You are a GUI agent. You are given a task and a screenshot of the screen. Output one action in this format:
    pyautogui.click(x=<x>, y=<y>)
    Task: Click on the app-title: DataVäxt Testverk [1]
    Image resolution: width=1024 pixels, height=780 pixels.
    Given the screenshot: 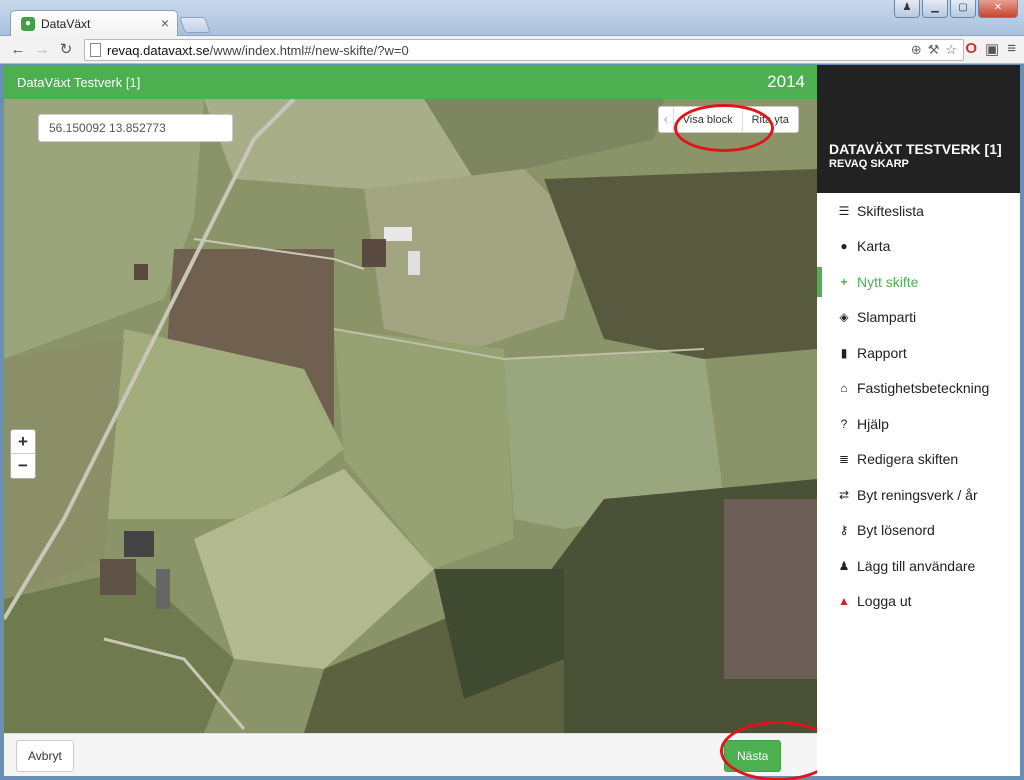 What is the action you would take?
    pyautogui.click(x=79, y=82)
    